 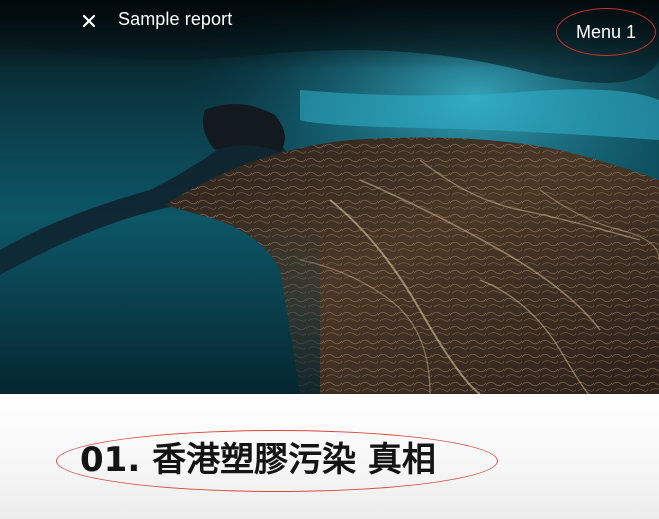 I want to click on section-heading: 01. 香港塑膠污染 真相, so click(x=258, y=460).